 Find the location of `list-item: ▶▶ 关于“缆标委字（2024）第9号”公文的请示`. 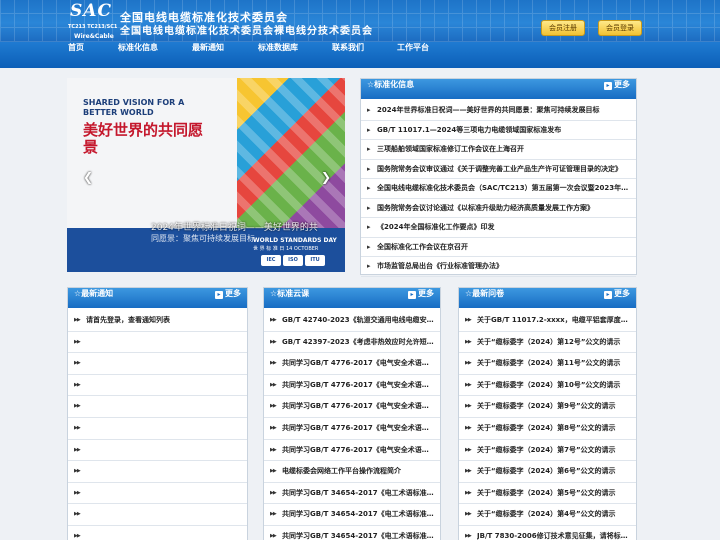

list-item: ▶▶ 关于“缆标委字（2024）第9号”公文的请示 is located at coordinates (547, 407).